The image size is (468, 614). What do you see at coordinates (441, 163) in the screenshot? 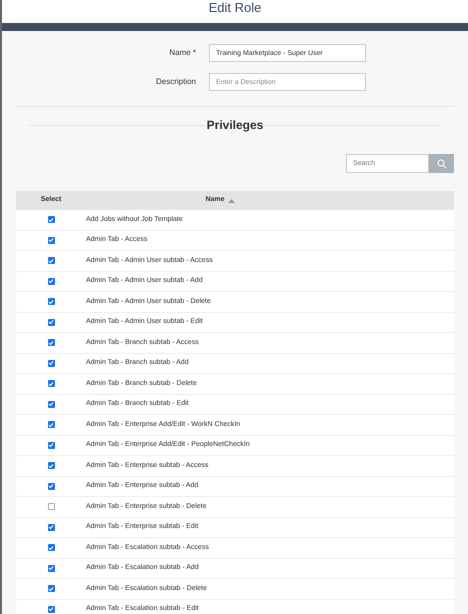
I see `search-icon` at bounding box center [441, 163].